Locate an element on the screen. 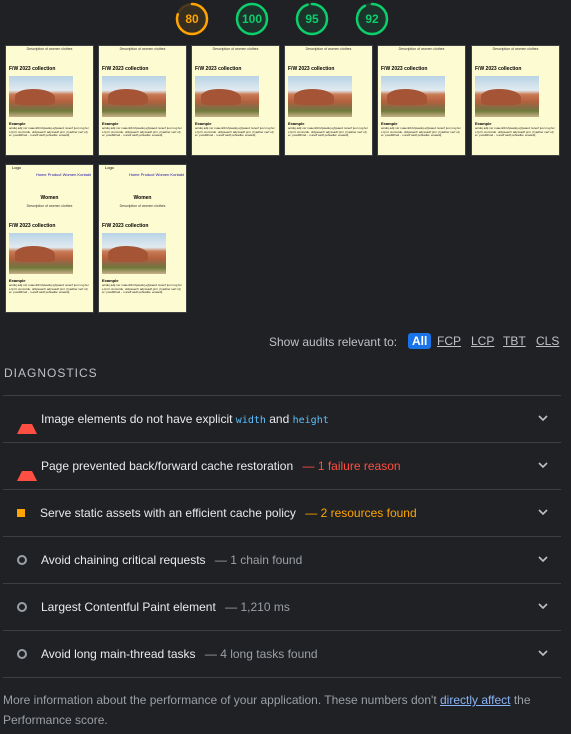  filter-label: Show audits relevant to: is located at coordinates (333, 342).